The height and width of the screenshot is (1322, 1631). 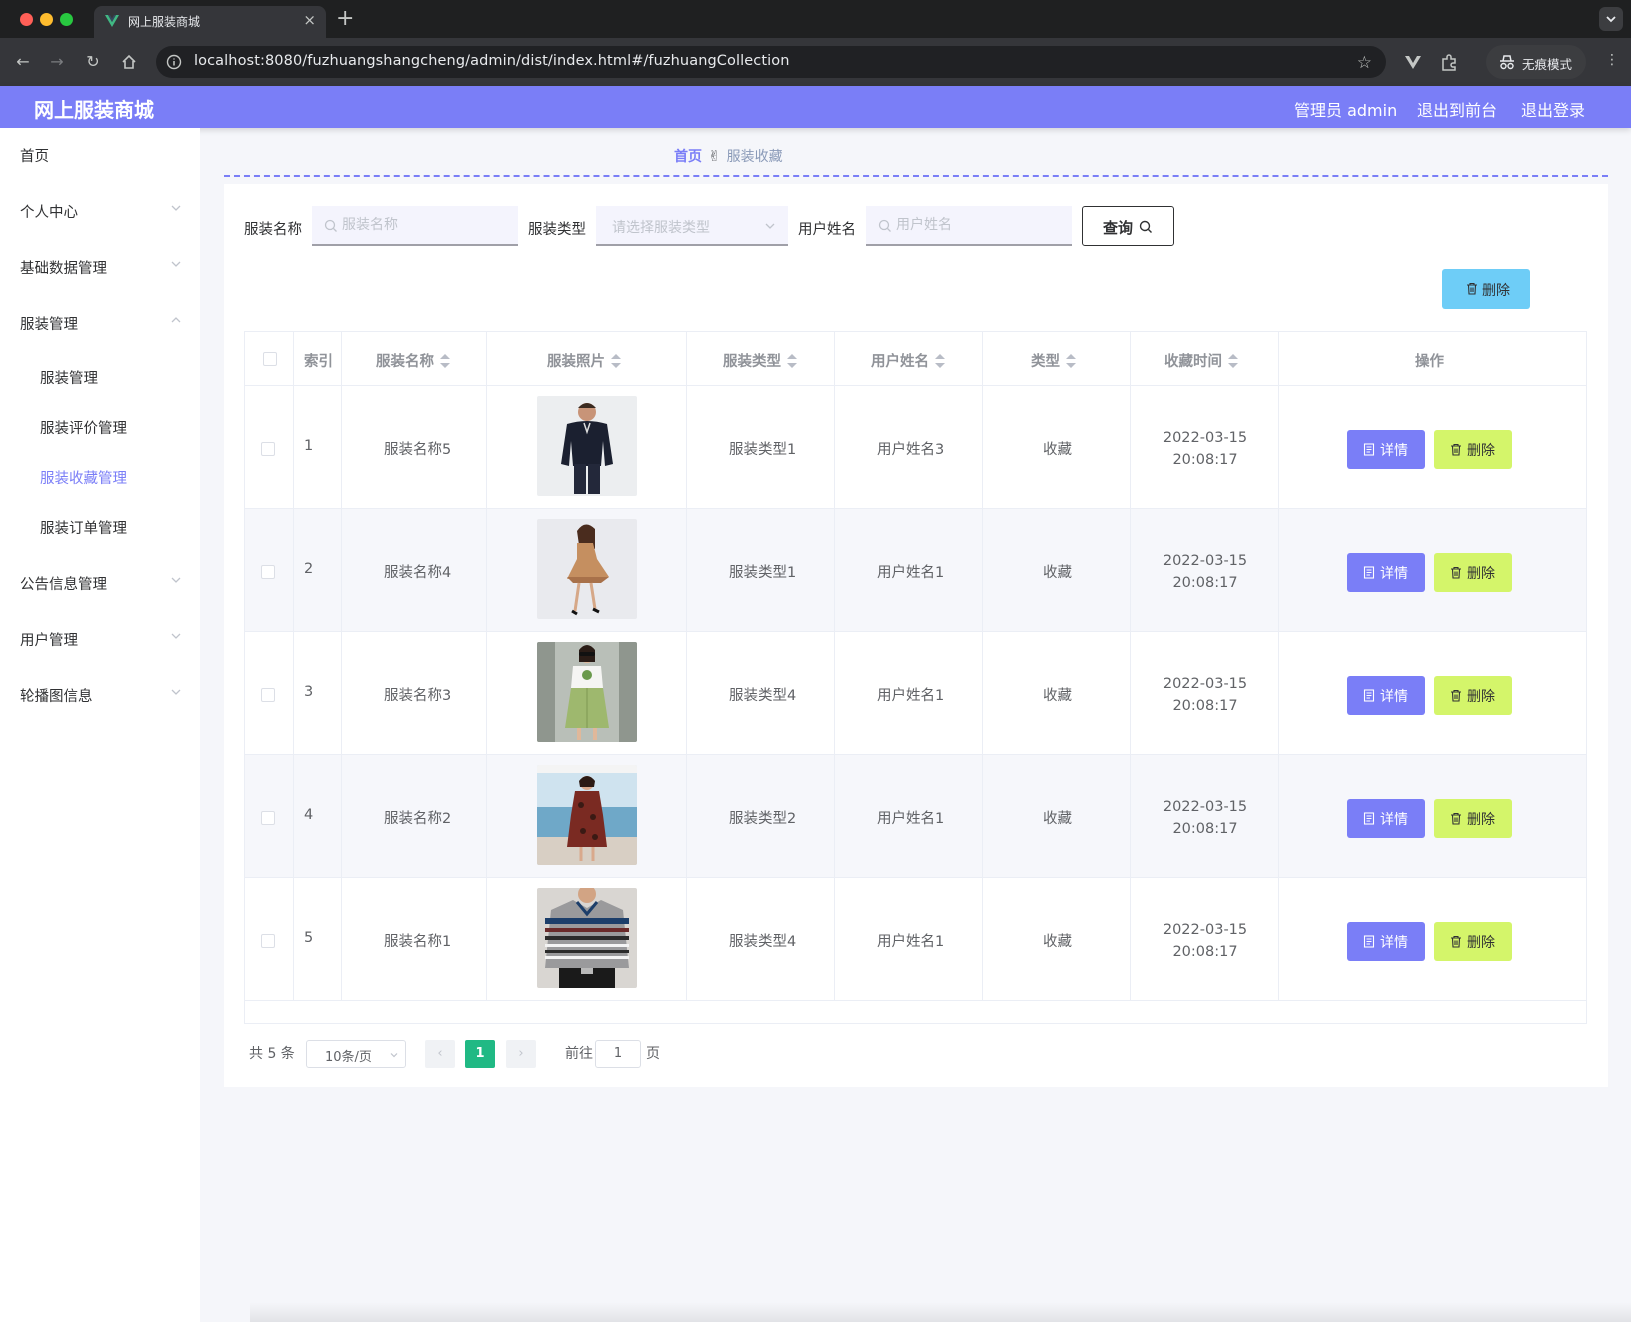 I want to click on column-header-time: 收藏时间, so click(x=1201, y=360).